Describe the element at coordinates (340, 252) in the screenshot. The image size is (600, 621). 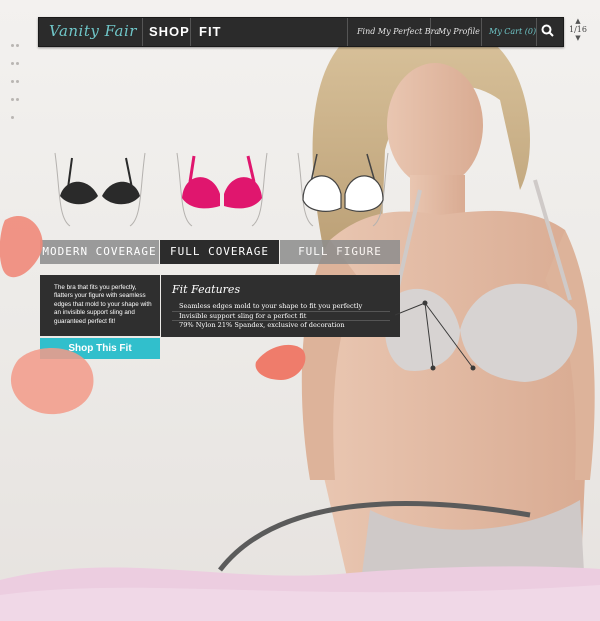
I see `tab-full-figure: FULL FIGURE` at that location.